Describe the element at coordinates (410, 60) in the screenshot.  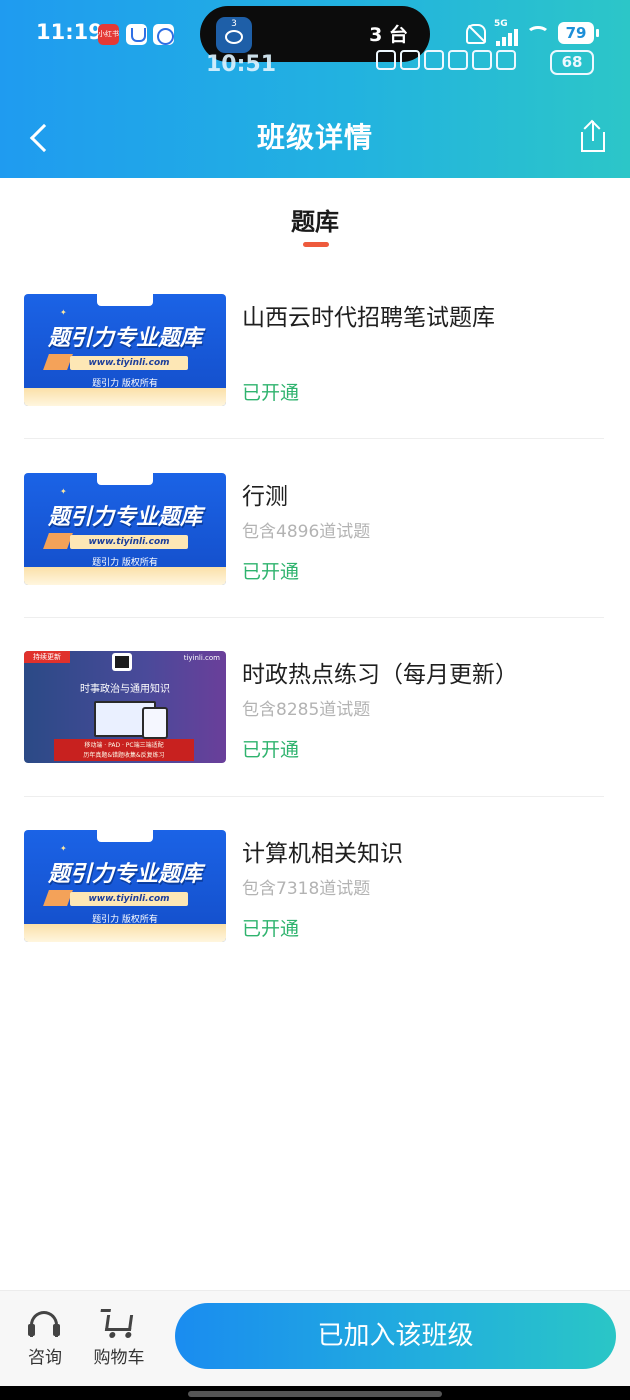
I see `nfc-icon` at that location.